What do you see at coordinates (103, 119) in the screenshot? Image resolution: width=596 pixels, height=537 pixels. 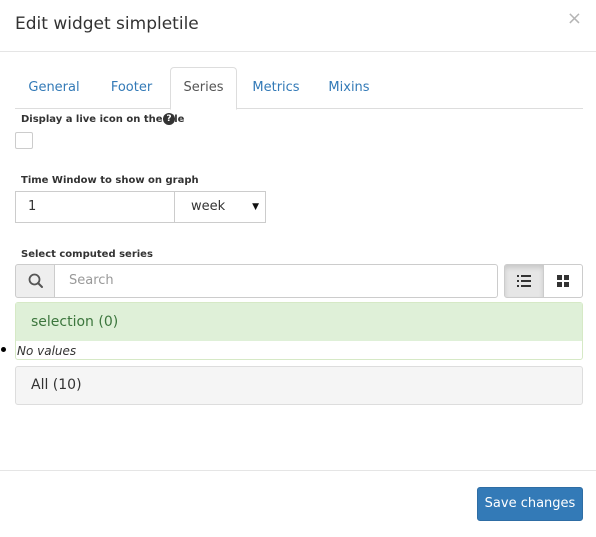 I see `live-icon-label: Display a live icon on the tile` at bounding box center [103, 119].